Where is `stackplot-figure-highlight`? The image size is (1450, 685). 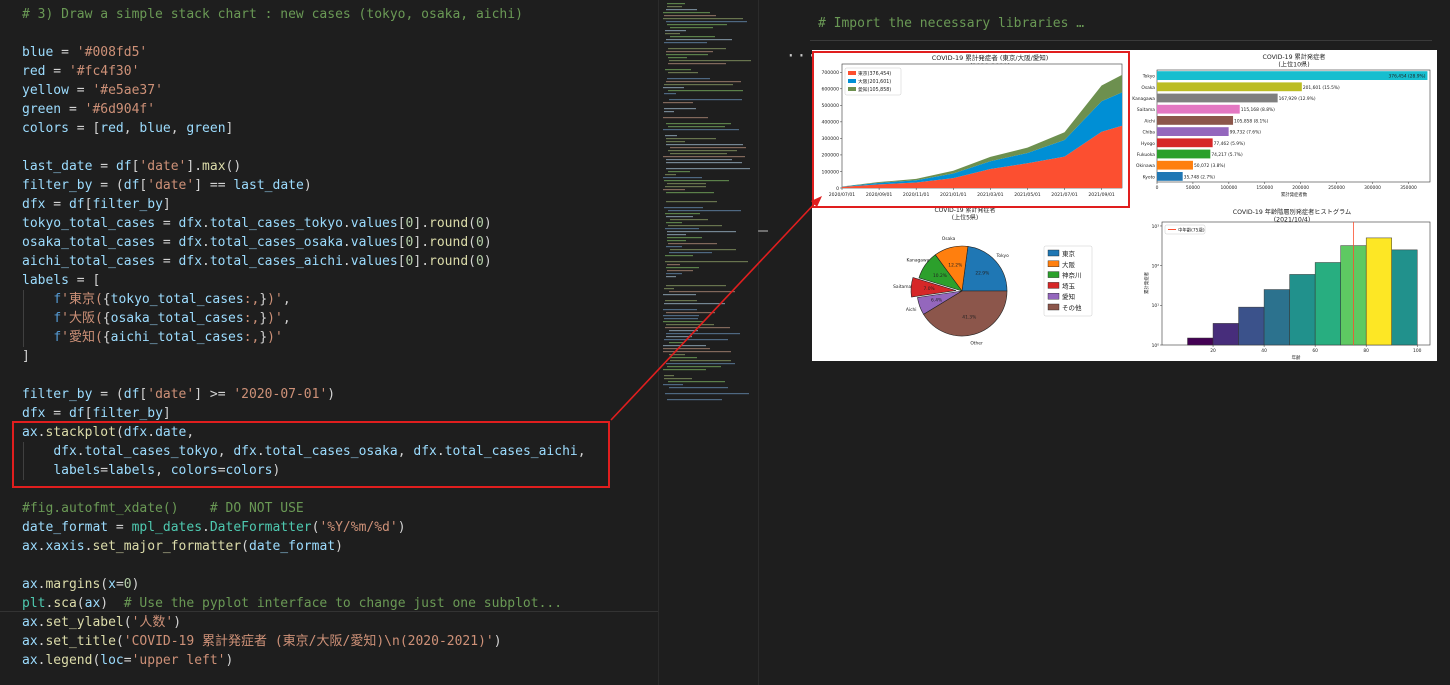
stackplot-figure-highlight is located at coordinates (971, 129).